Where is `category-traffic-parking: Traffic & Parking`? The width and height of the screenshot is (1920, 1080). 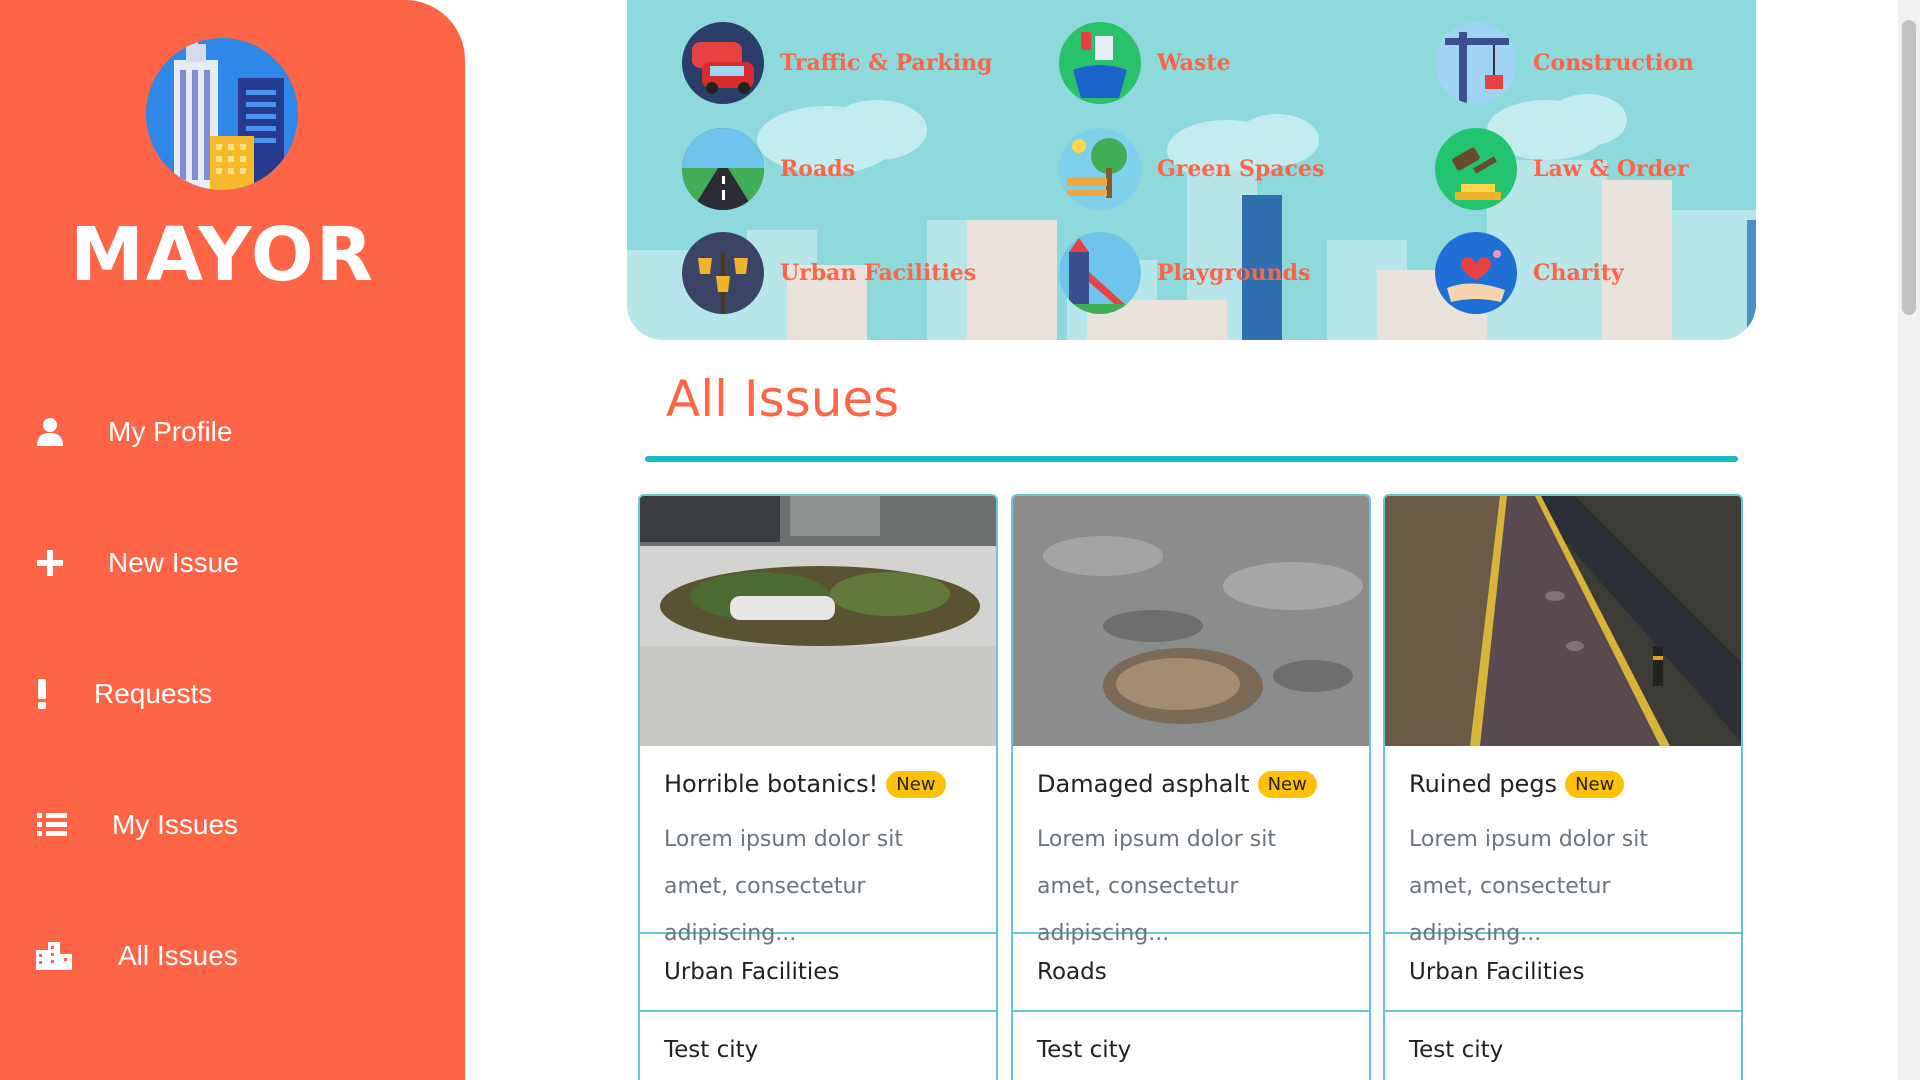 category-traffic-parking: Traffic & Parking is located at coordinates (837, 63).